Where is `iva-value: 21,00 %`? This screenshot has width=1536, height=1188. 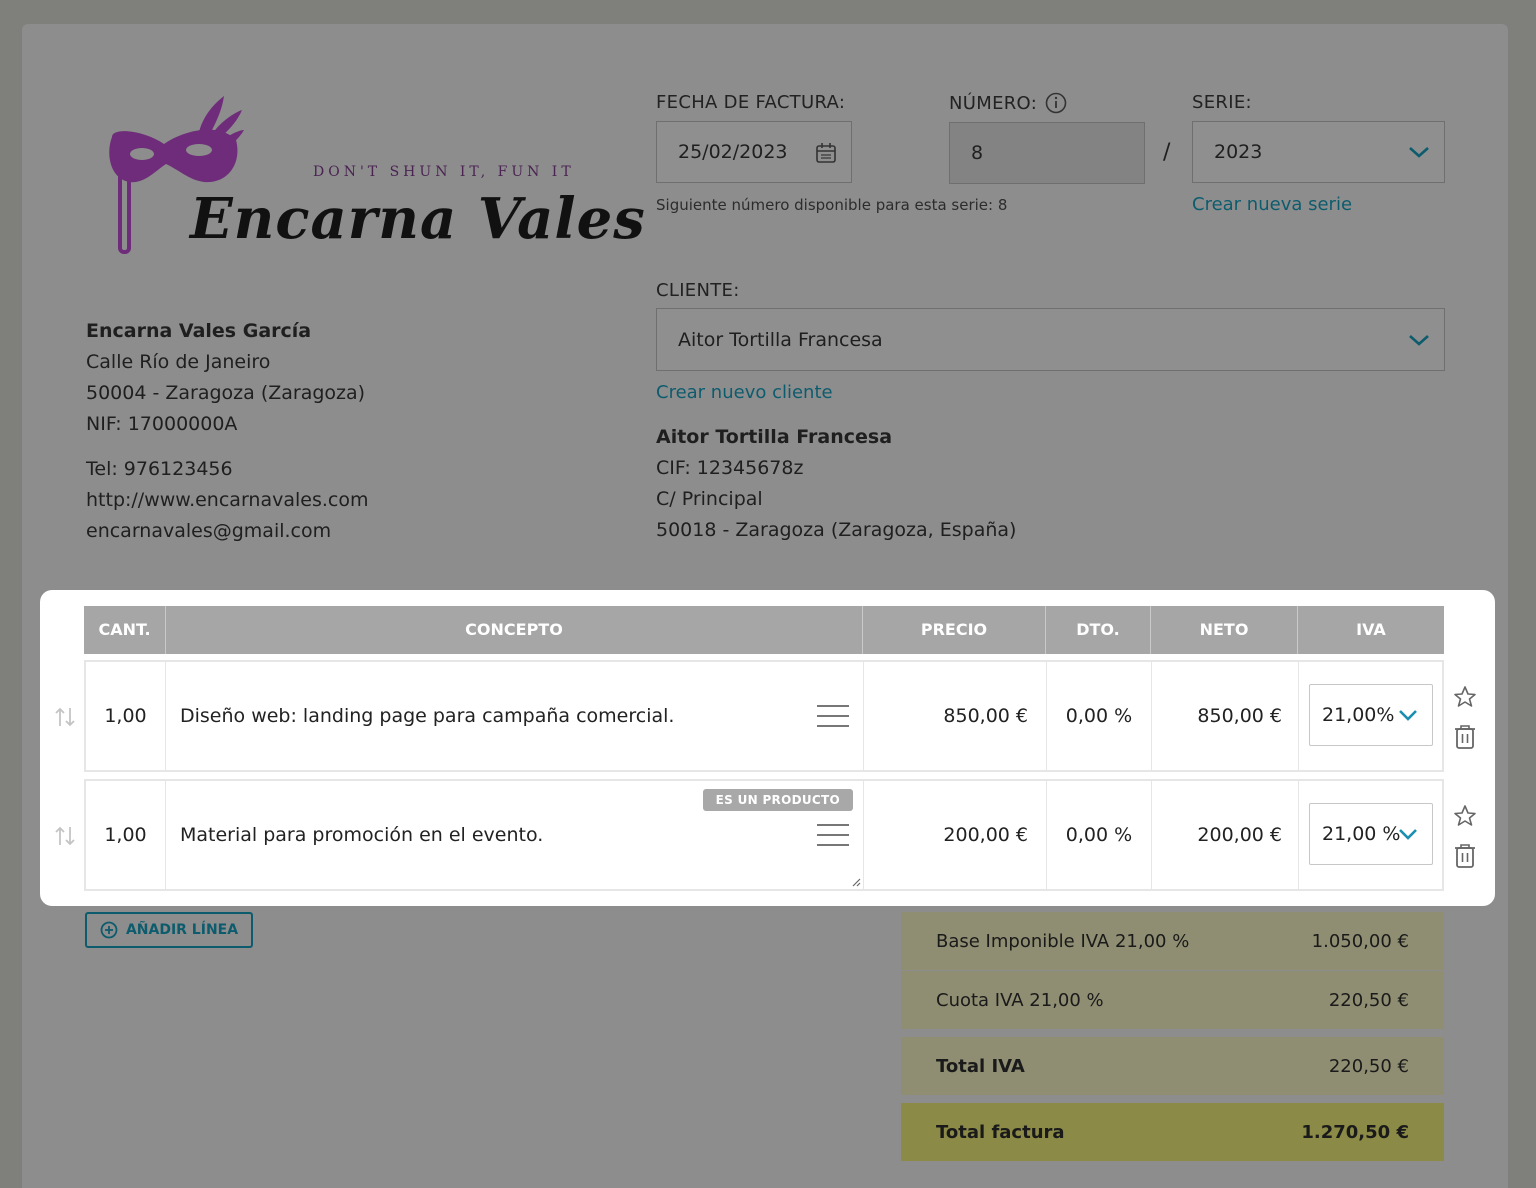
iva-value: 21,00 % is located at coordinates (1361, 834).